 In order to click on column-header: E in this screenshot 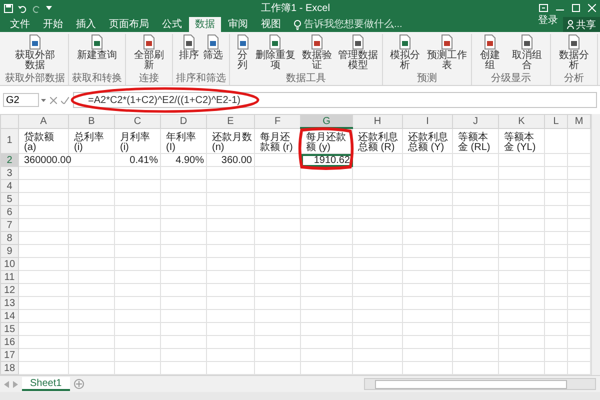, I will do `click(230, 121)`.